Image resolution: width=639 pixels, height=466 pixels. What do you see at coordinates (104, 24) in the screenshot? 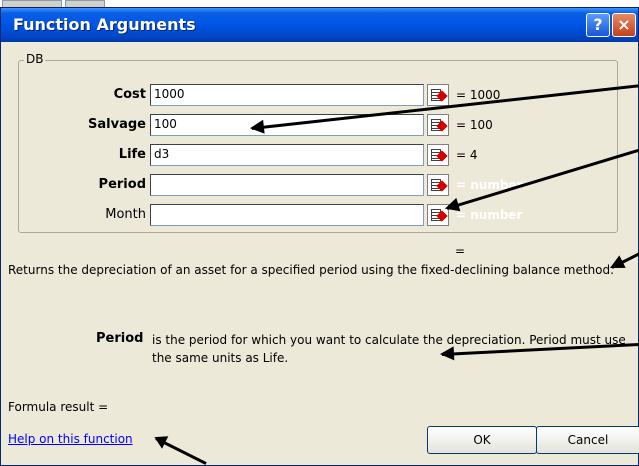
I see `dialog-title: Function Arguments` at bounding box center [104, 24].